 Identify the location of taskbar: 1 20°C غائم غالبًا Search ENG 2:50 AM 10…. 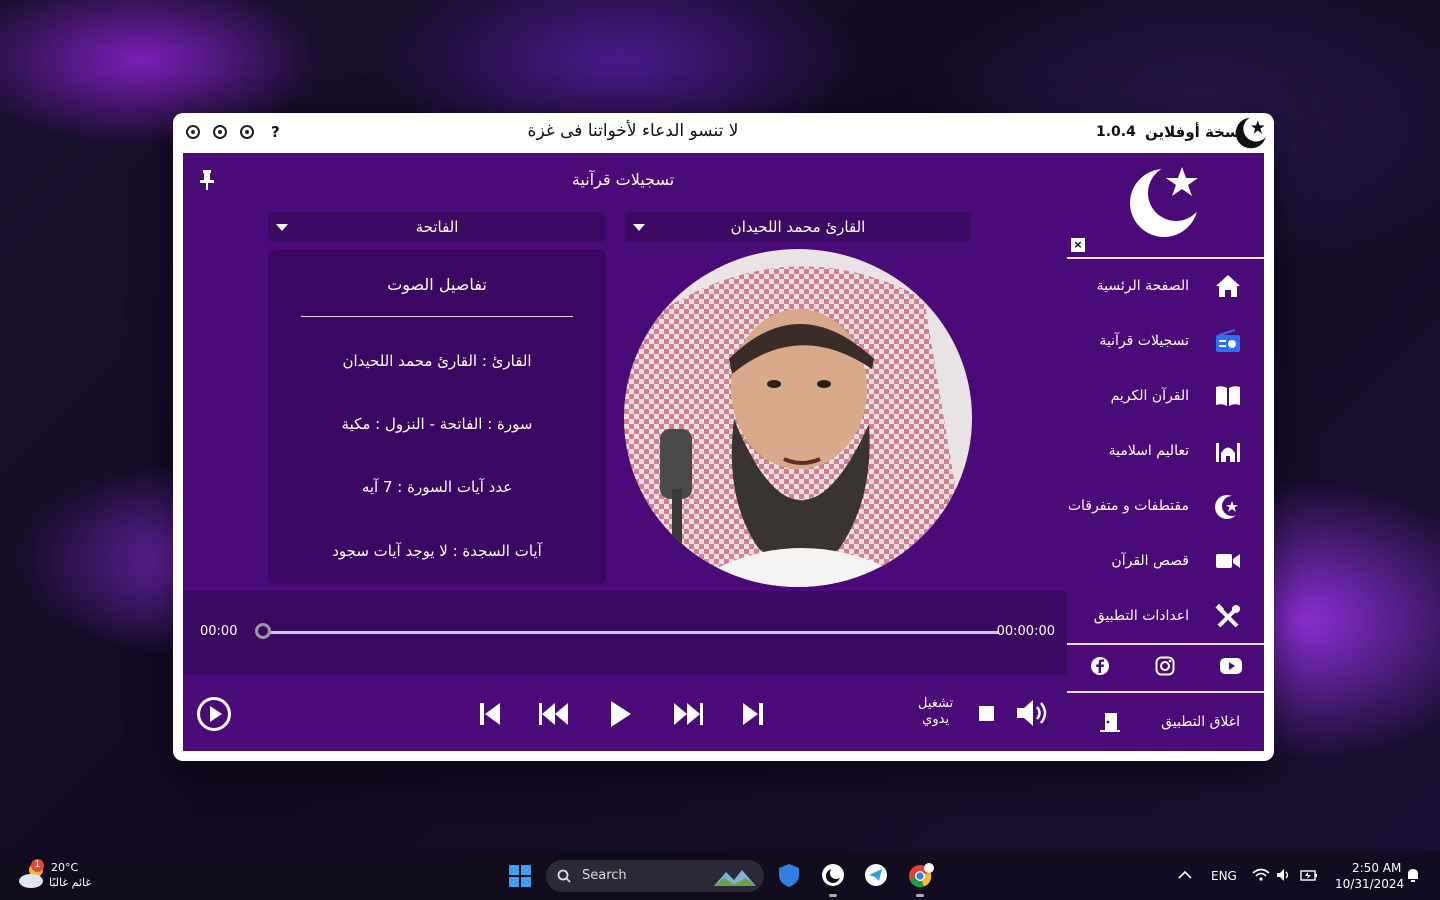
(720, 875).